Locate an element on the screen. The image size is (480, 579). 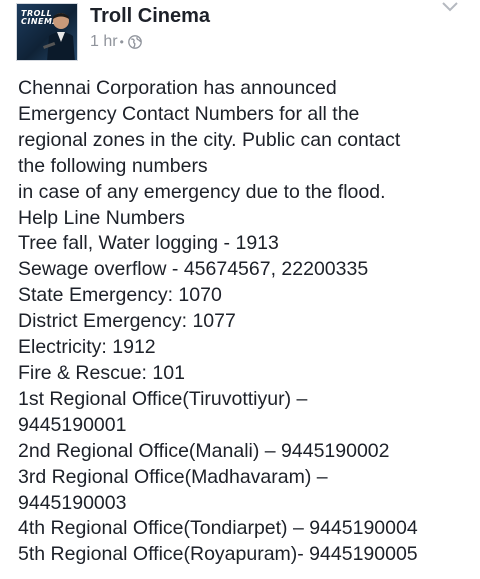
post-meta: 1 hr • is located at coordinates (116, 42).